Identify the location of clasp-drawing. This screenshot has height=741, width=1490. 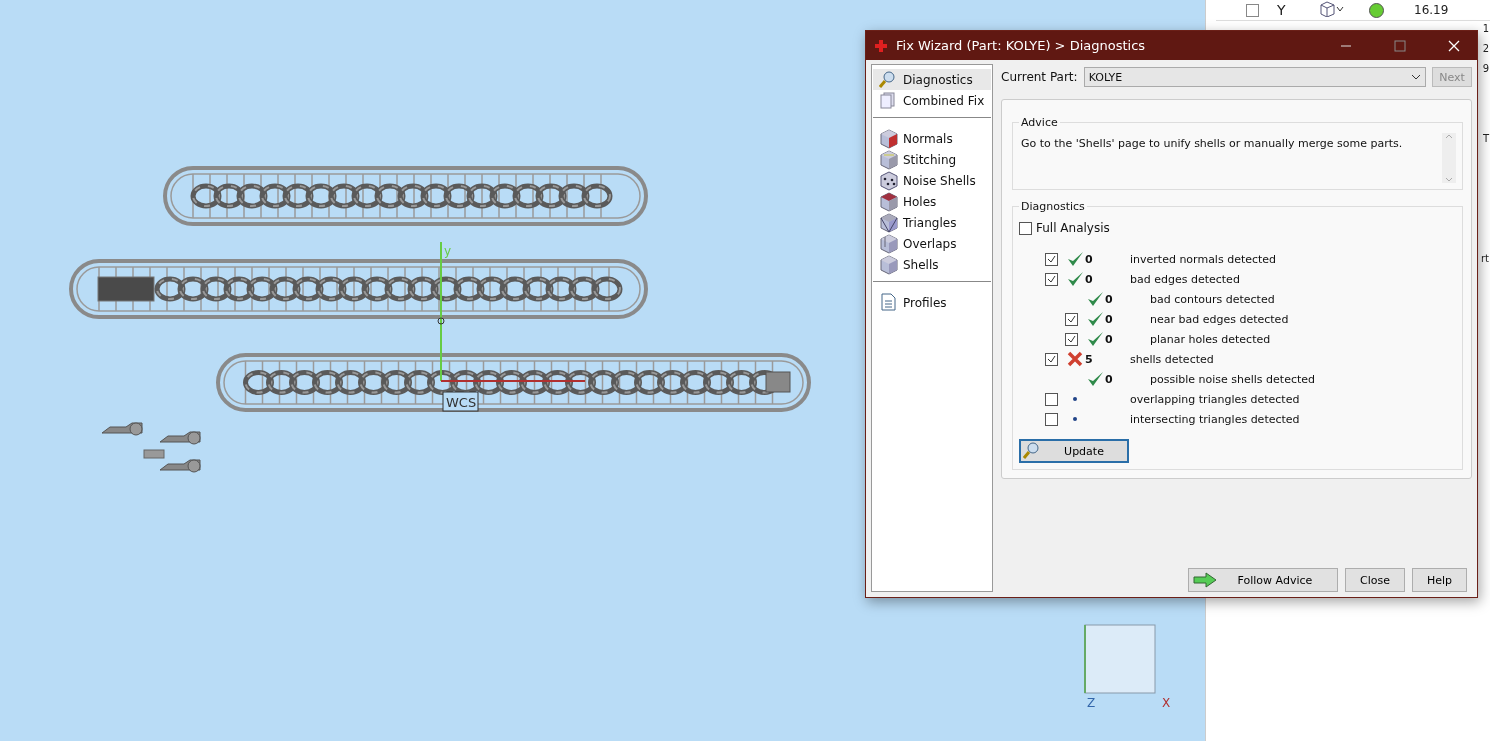
(778, 382).